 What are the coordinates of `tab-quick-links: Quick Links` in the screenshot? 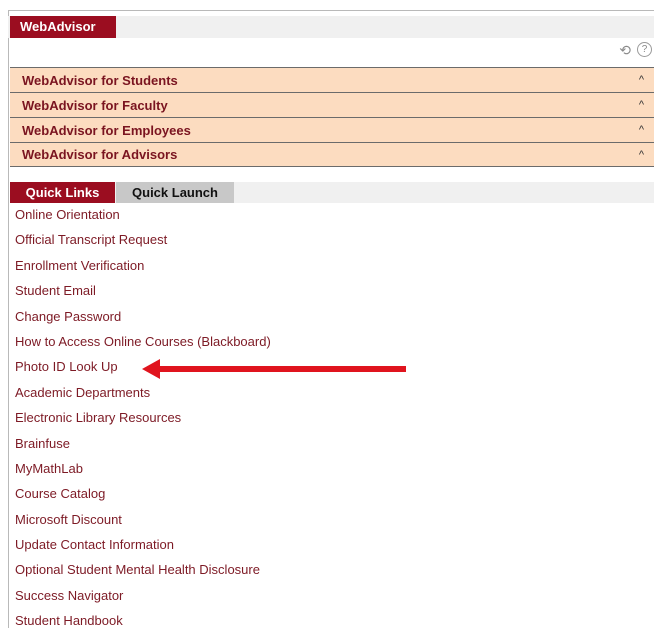 It's located at (62, 192).